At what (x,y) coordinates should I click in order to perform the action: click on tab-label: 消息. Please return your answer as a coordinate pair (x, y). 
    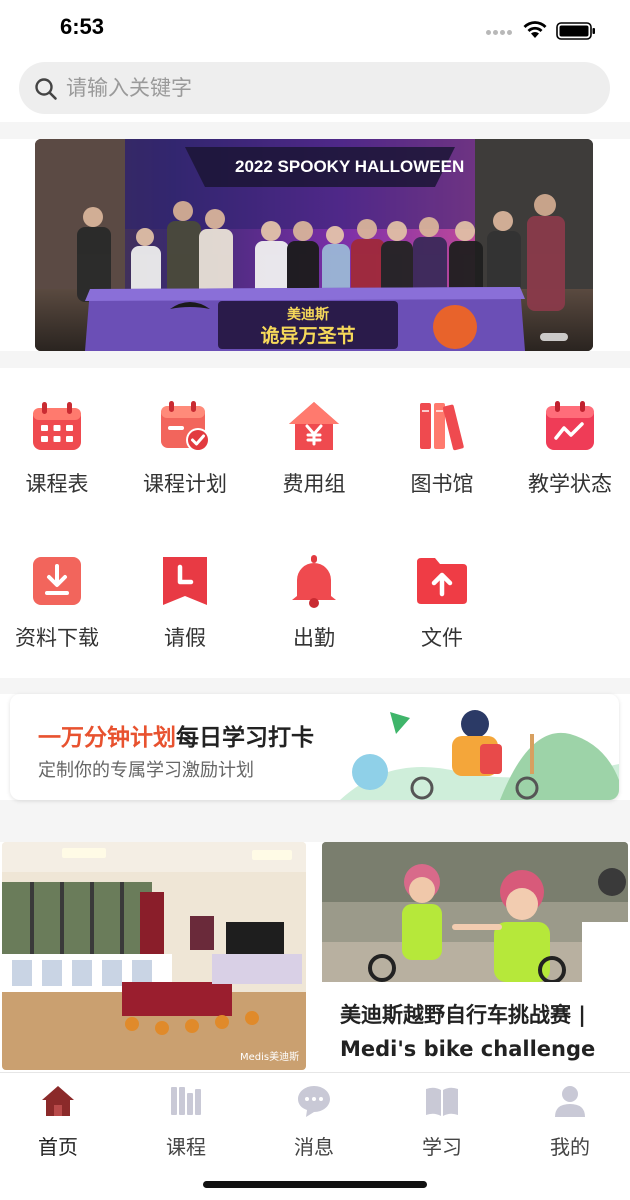
    Looking at the image, I should click on (314, 1147).